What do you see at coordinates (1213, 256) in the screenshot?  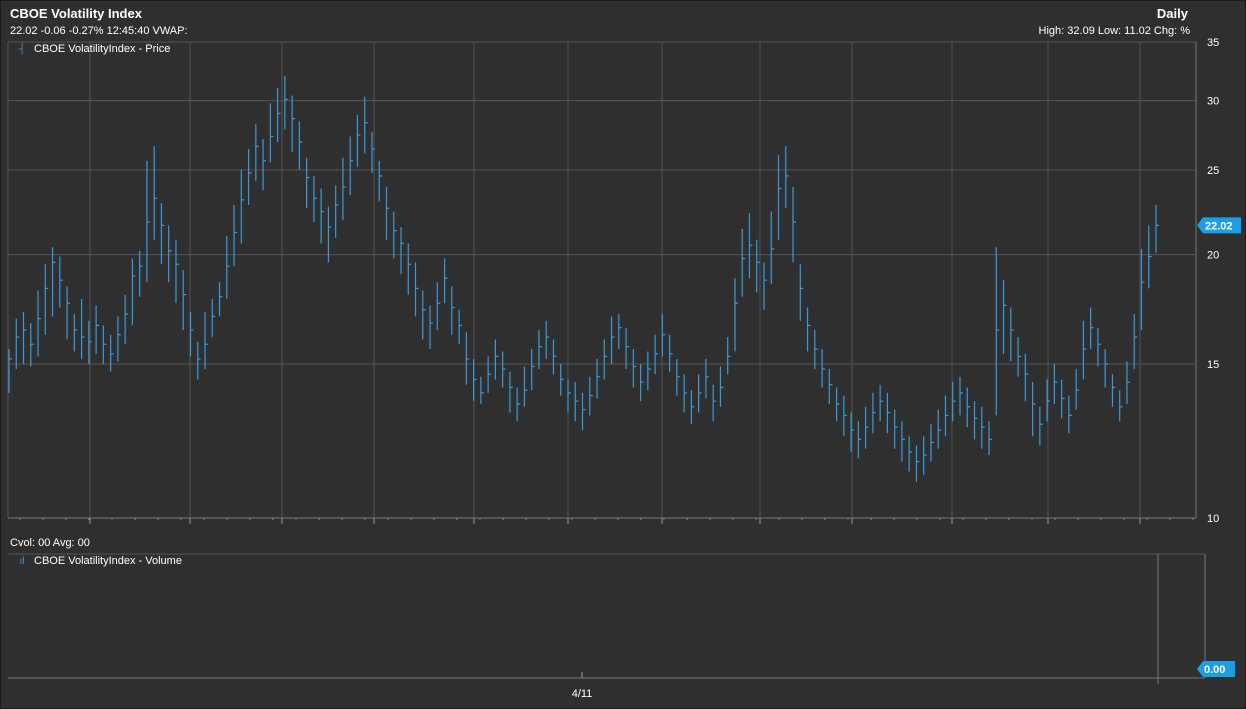 I see `y-tick-label: 20` at bounding box center [1213, 256].